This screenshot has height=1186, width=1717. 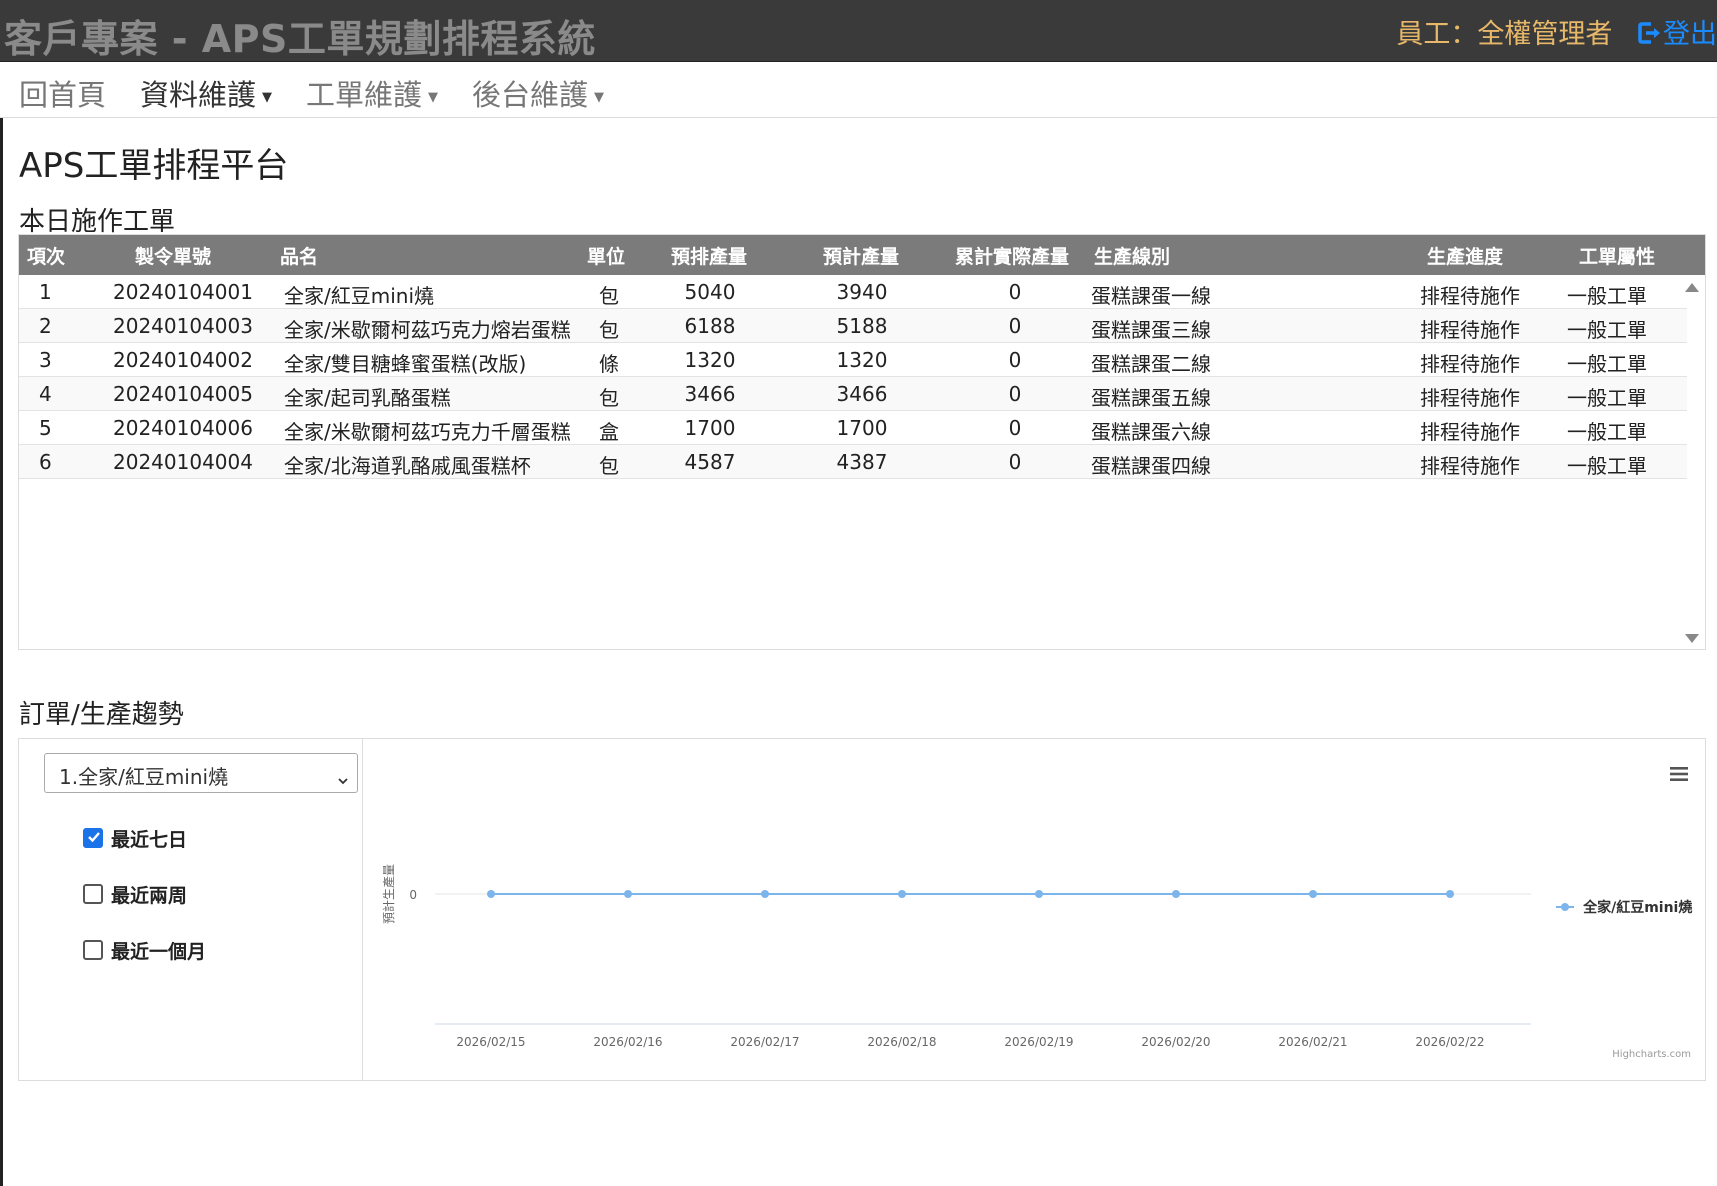 What do you see at coordinates (609, 432) in the screenshot?
I see `table-cell: 盒` at bounding box center [609, 432].